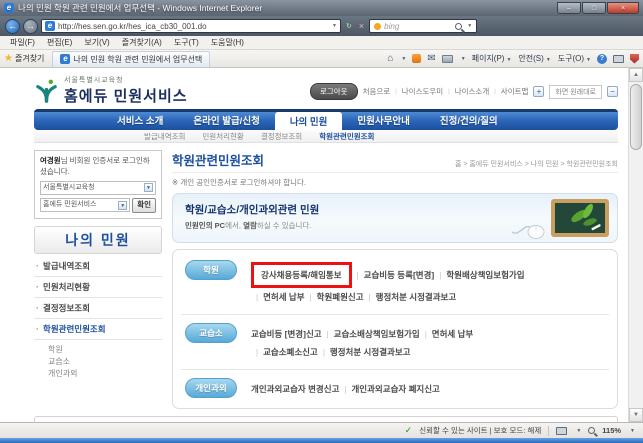  Describe the element at coordinates (96, 42) in the screenshot. I see `menu-item: 보기(V)` at that location.